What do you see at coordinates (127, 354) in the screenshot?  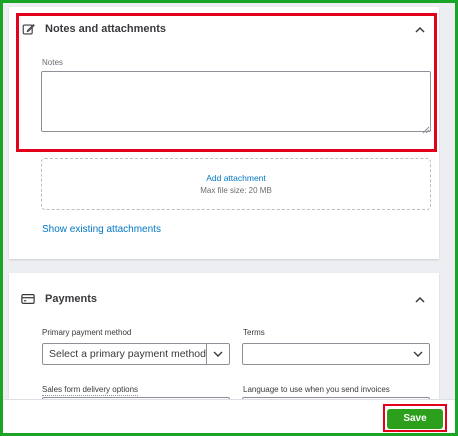 I see `primary-payment-value: Select a primary payment method` at bounding box center [127, 354].